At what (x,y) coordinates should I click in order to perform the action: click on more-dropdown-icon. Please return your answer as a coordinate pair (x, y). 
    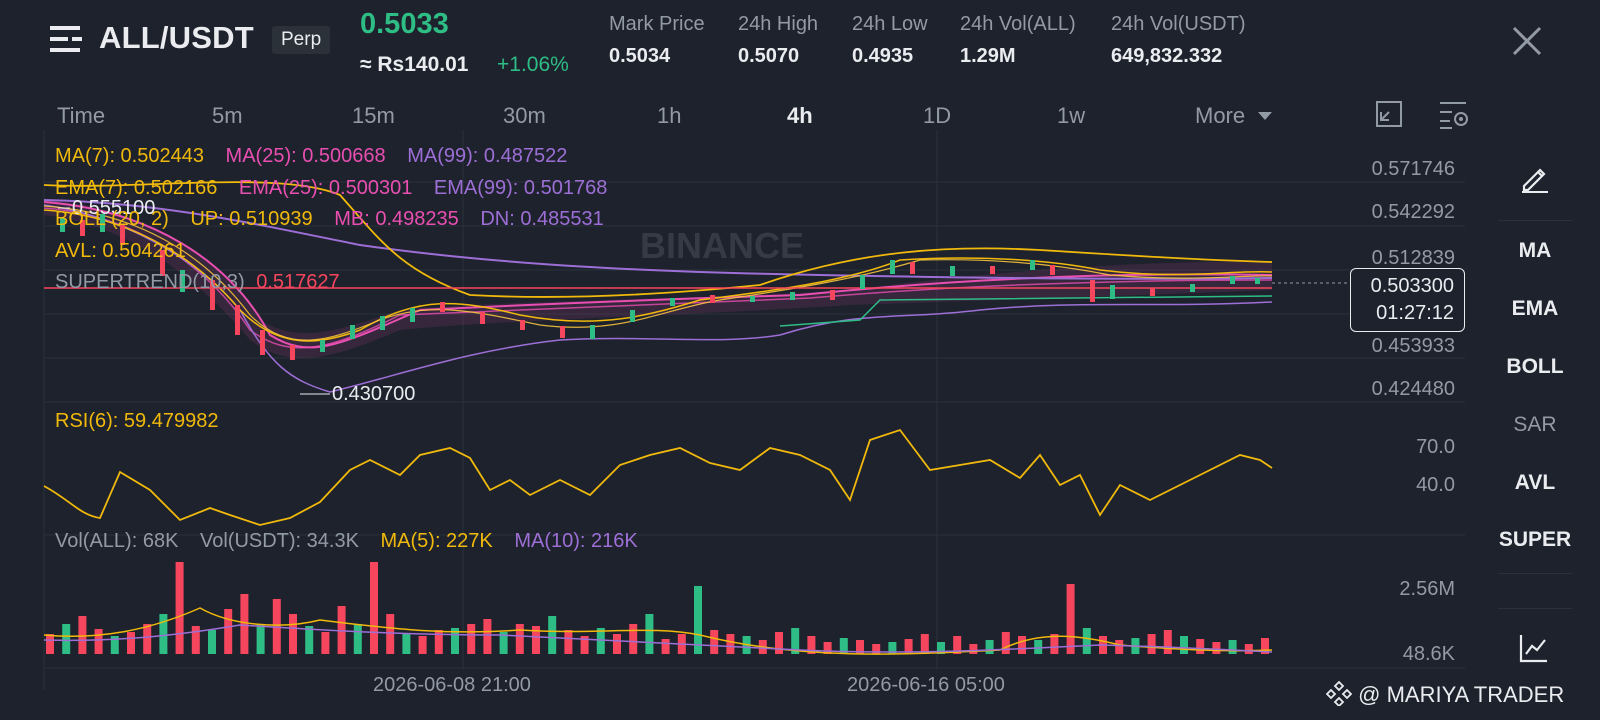
    Looking at the image, I should click on (1265, 116).